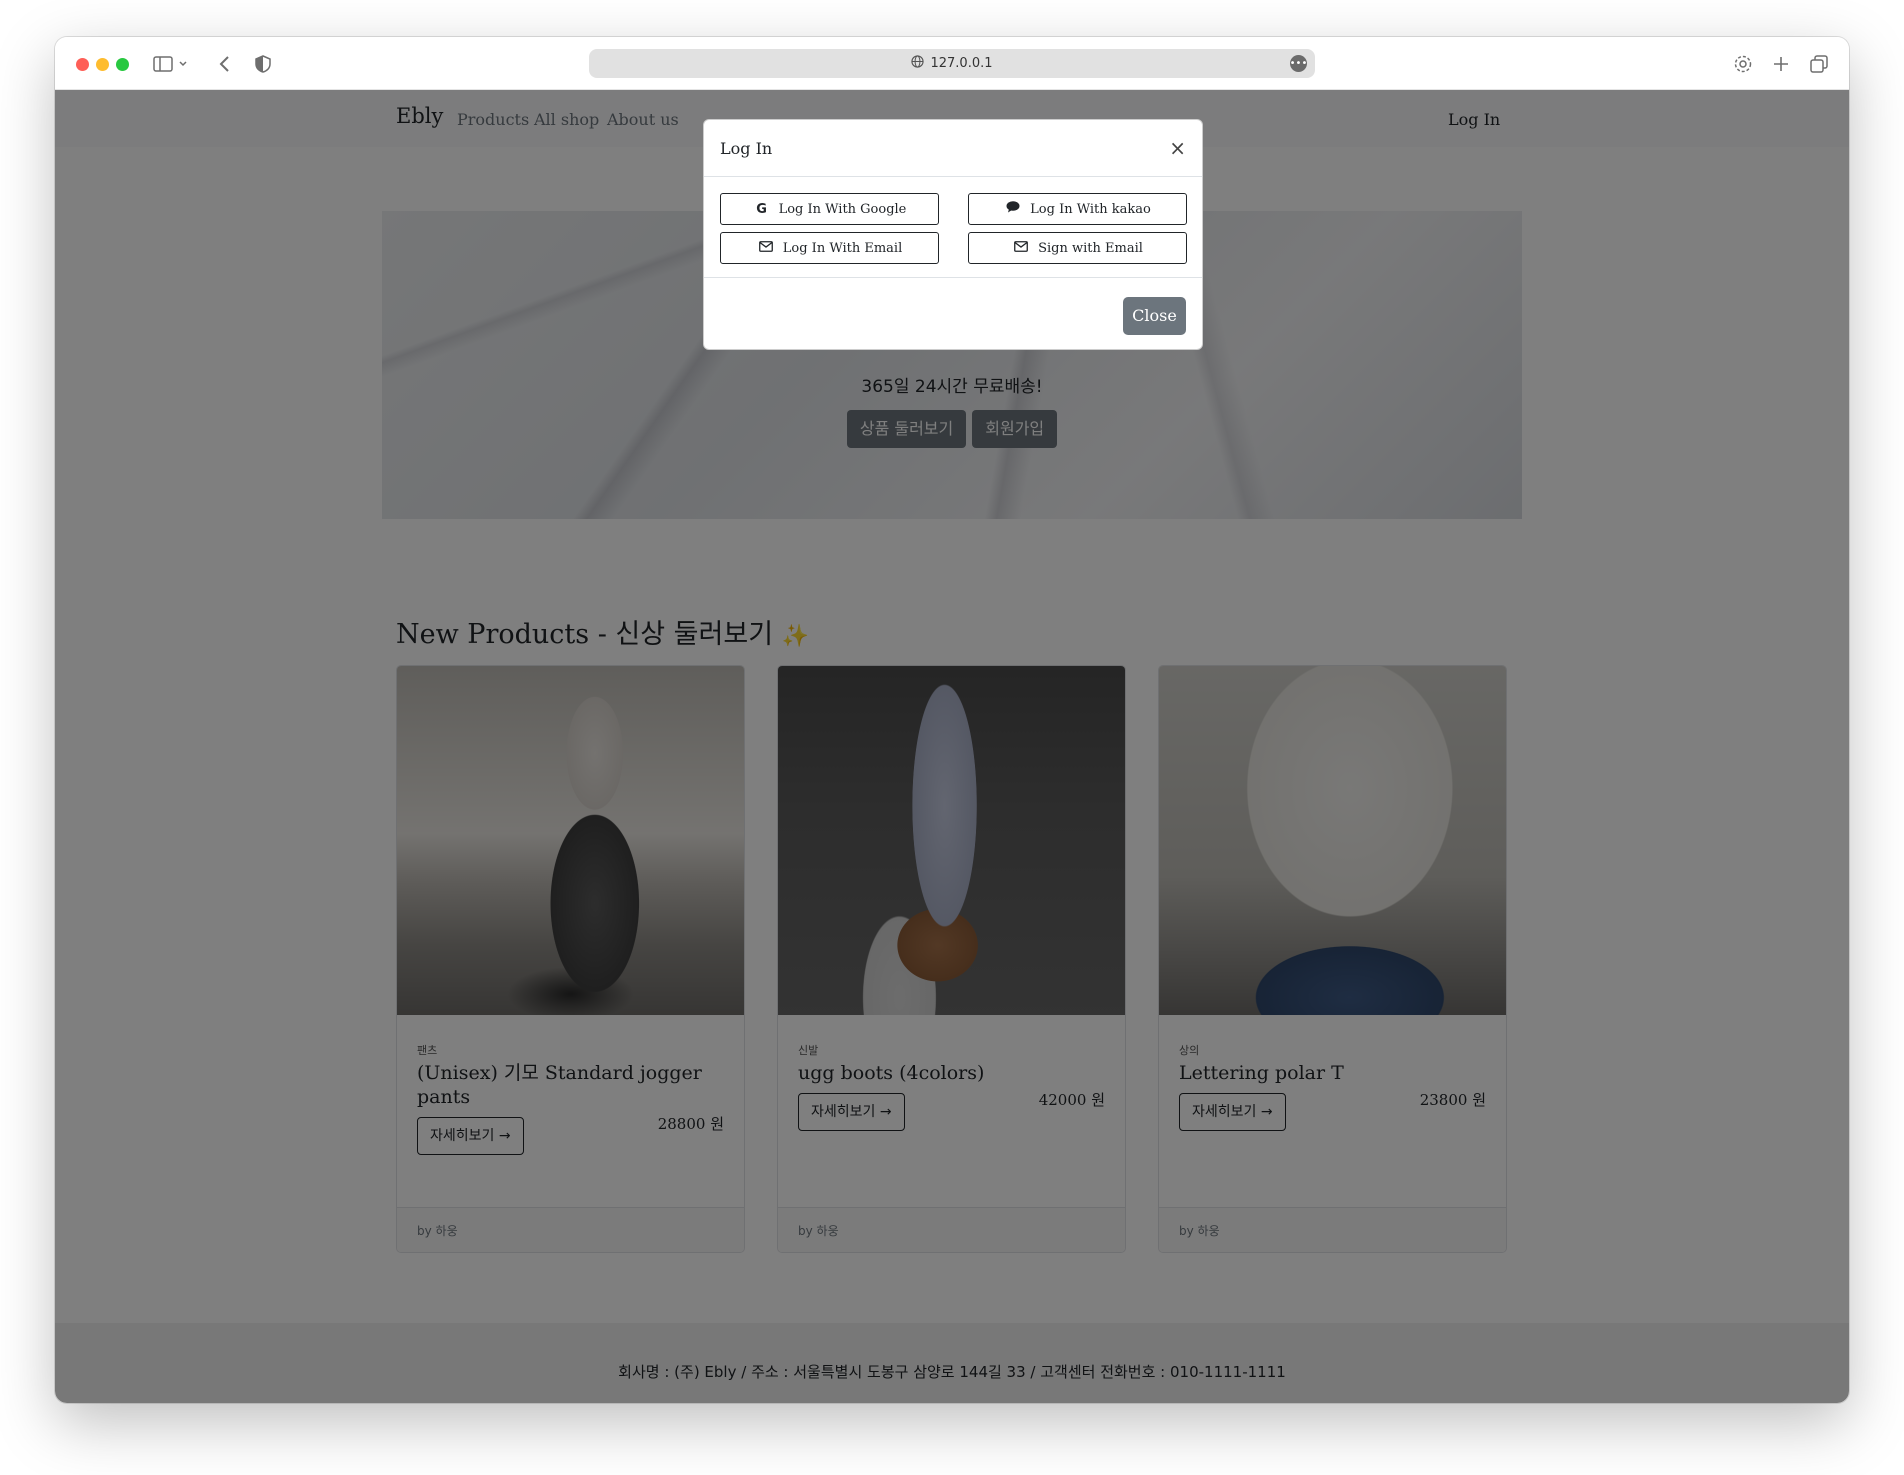 The image size is (1904, 1475). Describe the element at coordinates (1013, 209) in the screenshot. I see `chat-bubble-icon` at that location.